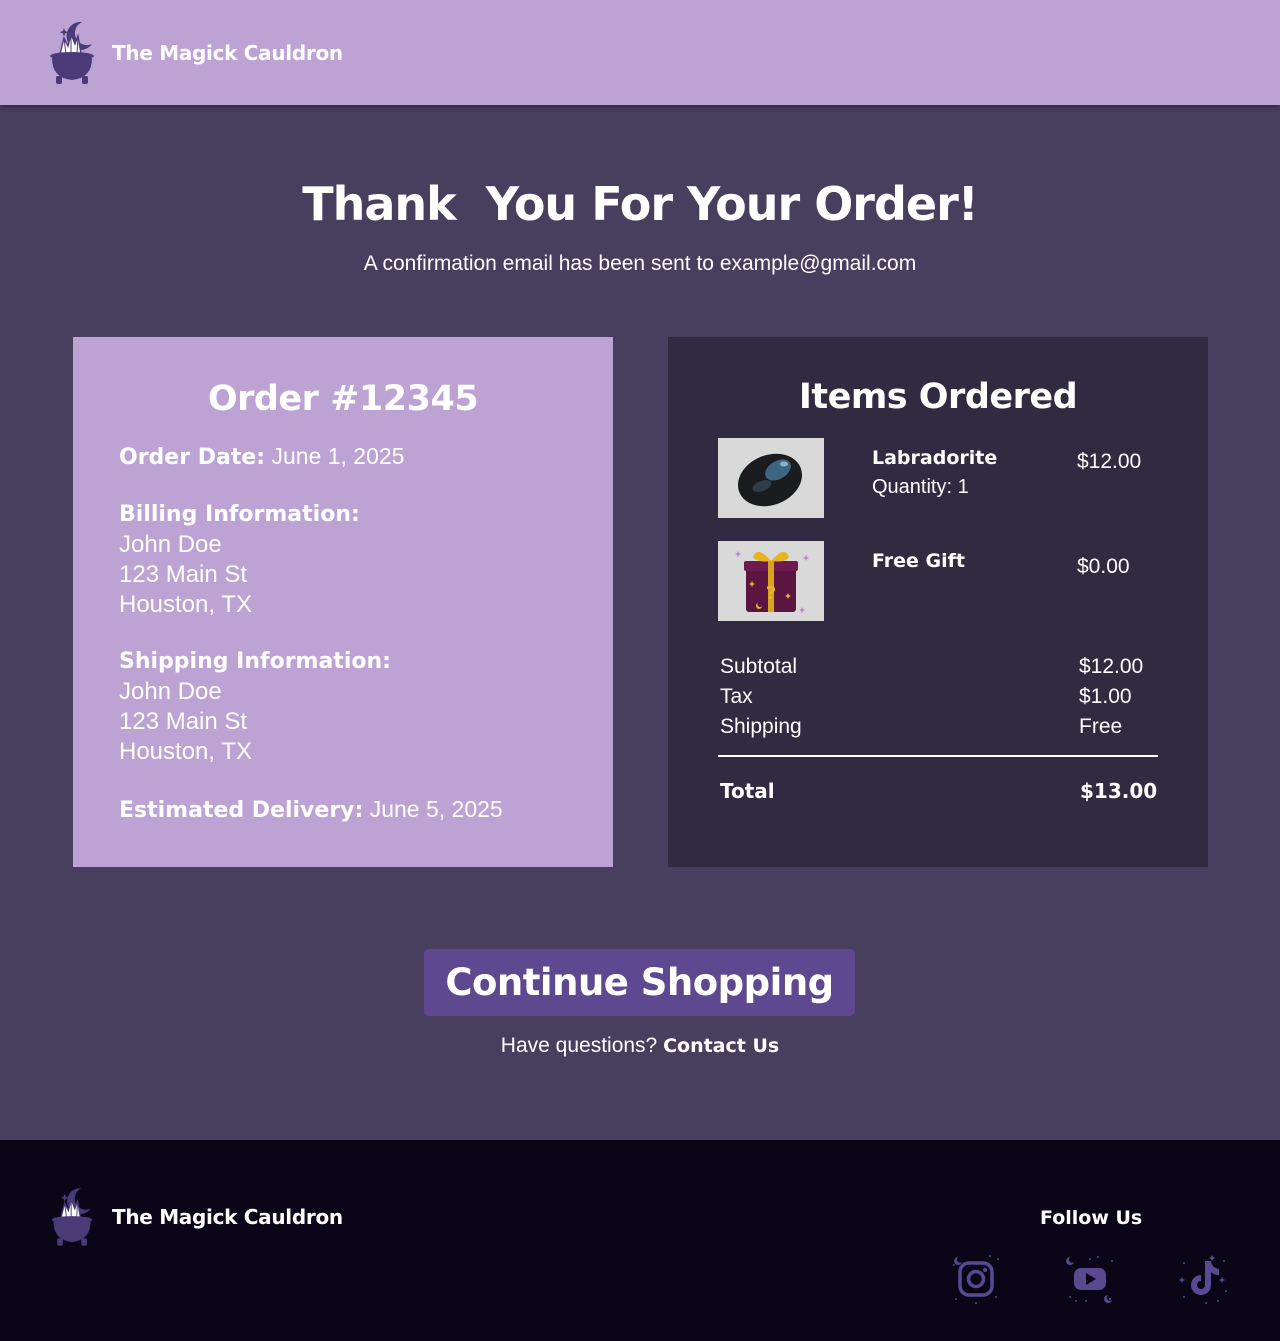 This screenshot has height=1341, width=1280. I want to click on billing-city: Houston, TX, so click(185, 604).